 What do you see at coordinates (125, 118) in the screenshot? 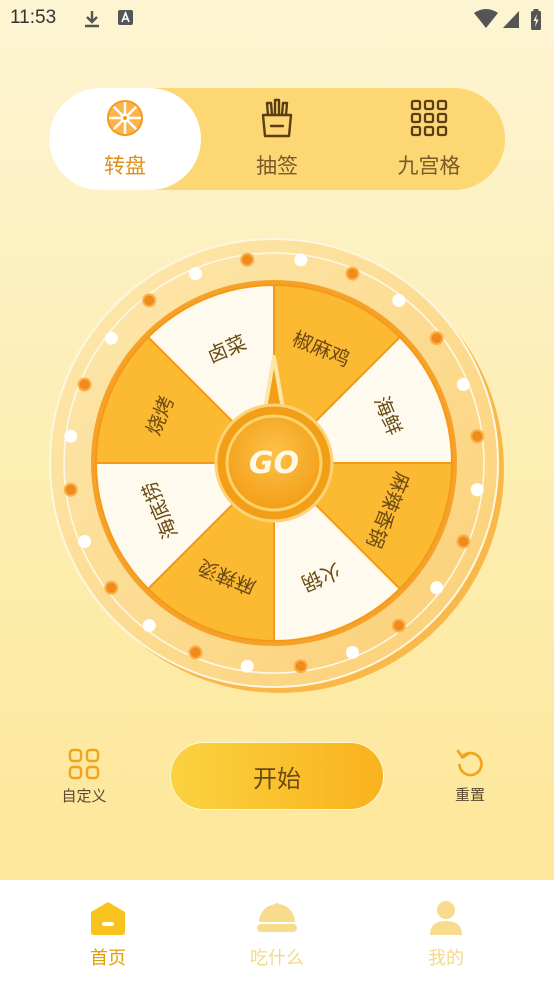
I see `wheel-icon` at bounding box center [125, 118].